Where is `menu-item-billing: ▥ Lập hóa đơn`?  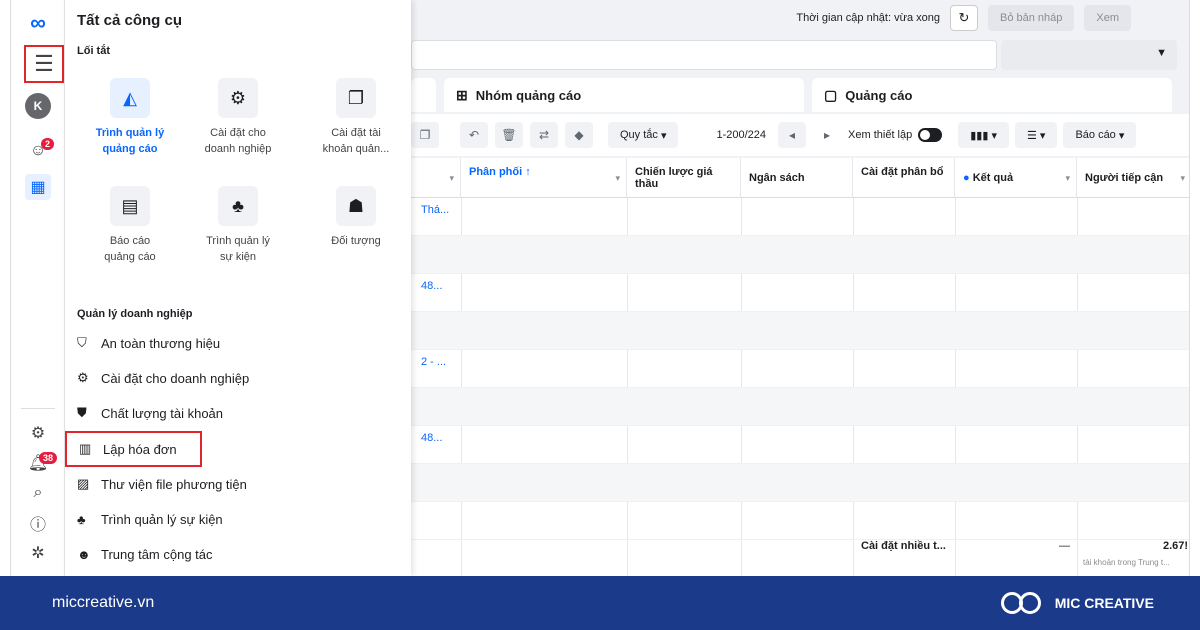 menu-item-billing: ▥ Lập hóa đơn is located at coordinates (133, 449).